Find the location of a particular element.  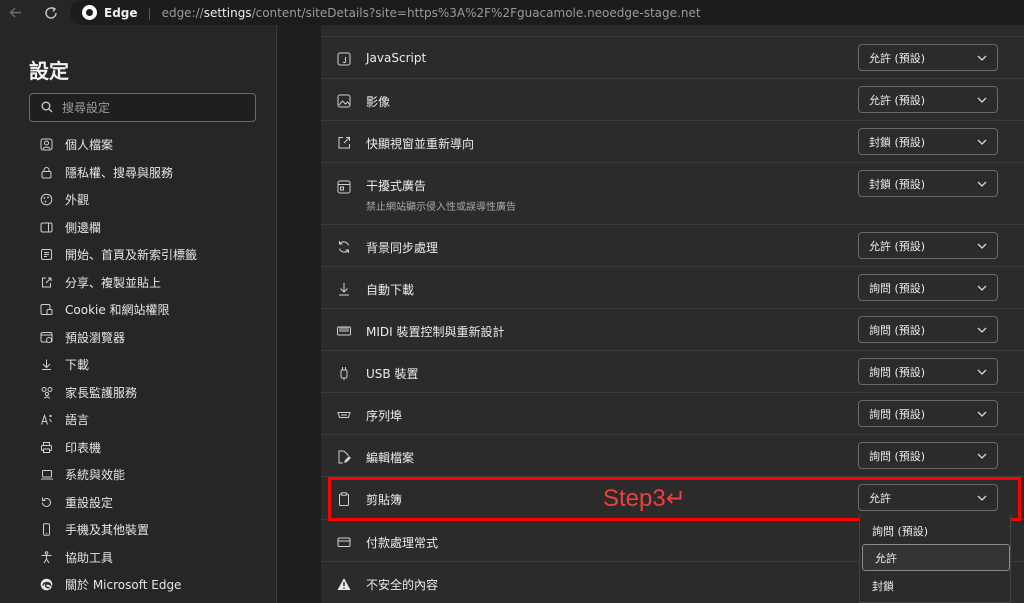

popup-icon is located at coordinates (344, 143).